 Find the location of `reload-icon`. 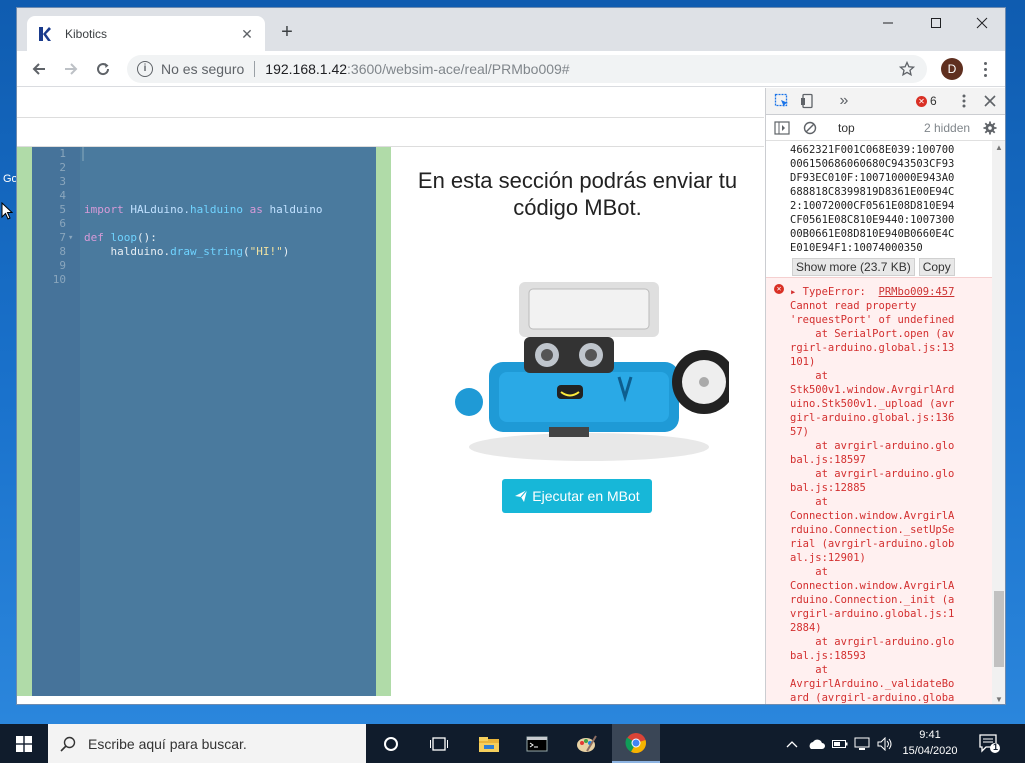

reload-icon is located at coordinates (103, 69).